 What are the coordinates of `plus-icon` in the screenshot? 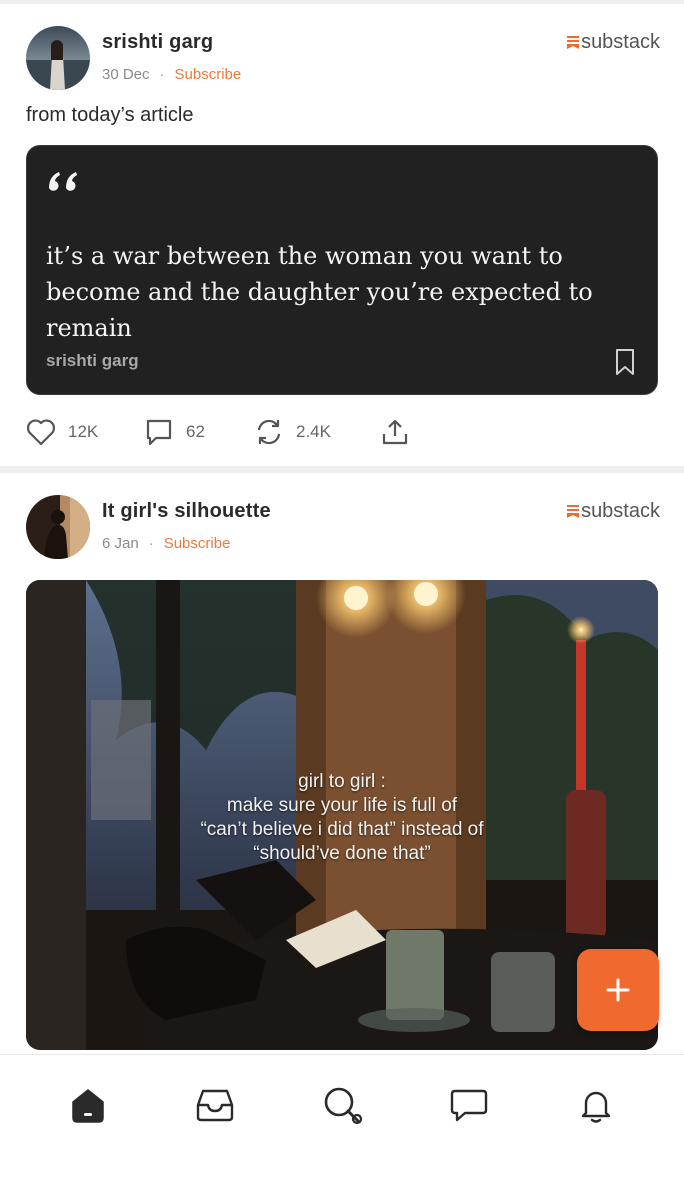 It's located at (618, 990).